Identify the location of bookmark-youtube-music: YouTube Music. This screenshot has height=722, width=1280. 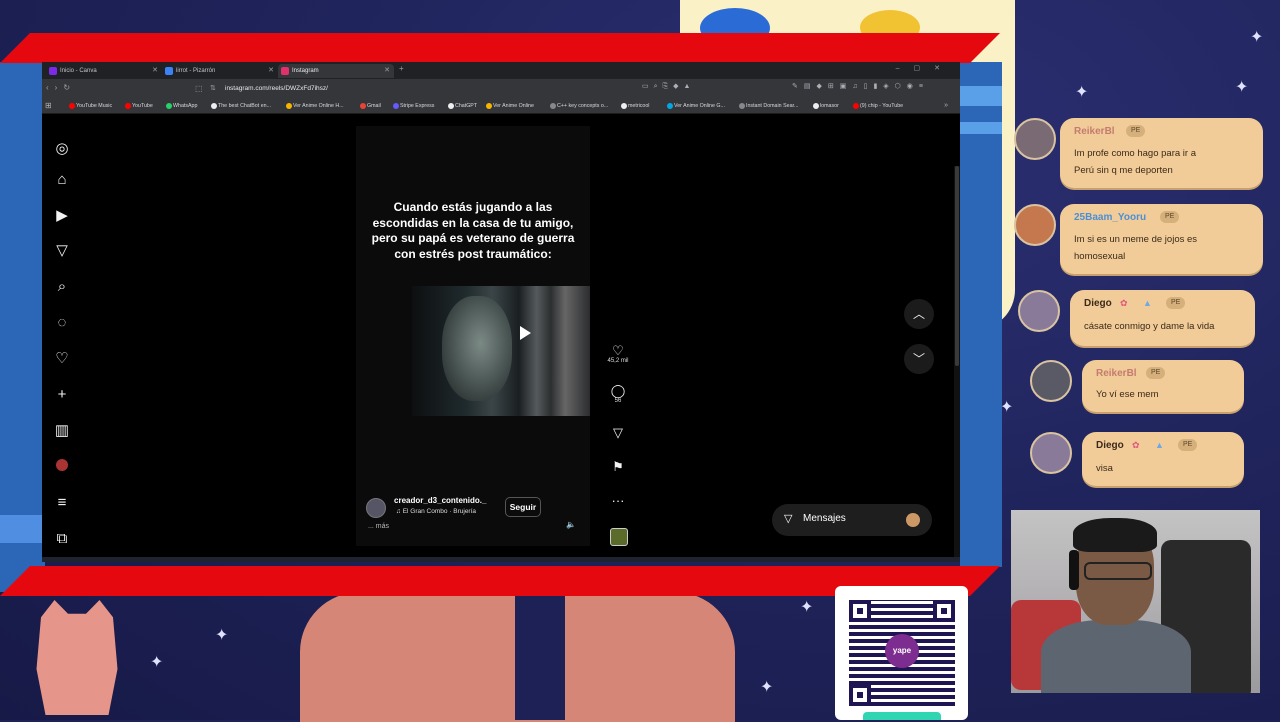
(90, 106).